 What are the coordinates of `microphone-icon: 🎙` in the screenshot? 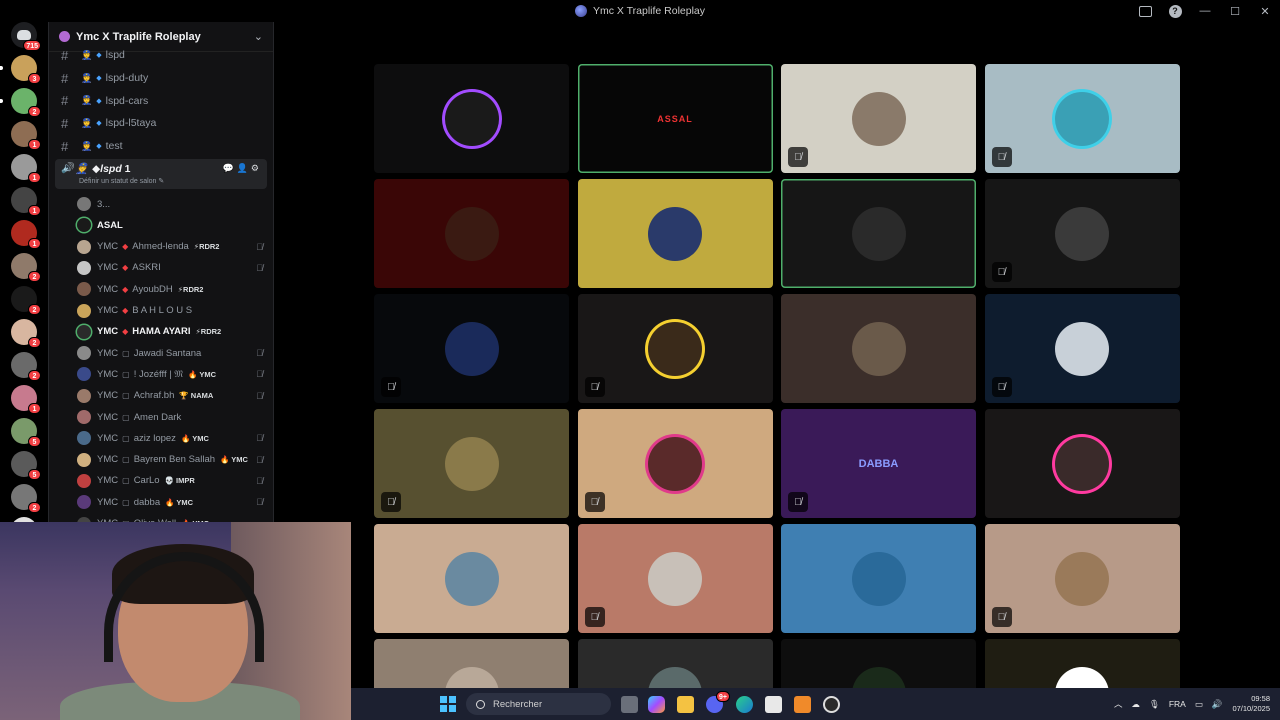 It's located at (1154, 704).